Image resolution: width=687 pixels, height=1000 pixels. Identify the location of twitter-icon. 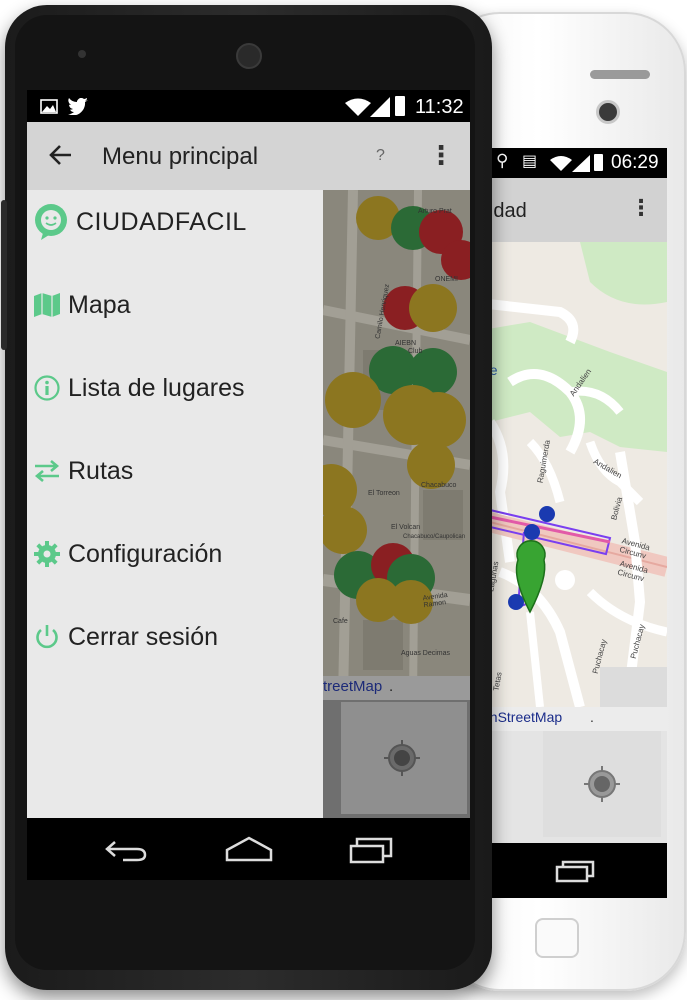
(78, 106).